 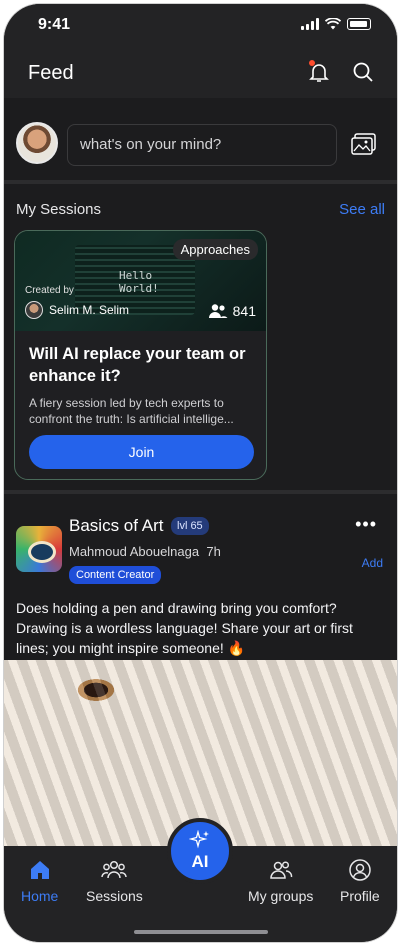 What do you see at coordinates (215, 249) in the screenshot?
I see `session-tag: Approaches` at bounding box center [215, 249].